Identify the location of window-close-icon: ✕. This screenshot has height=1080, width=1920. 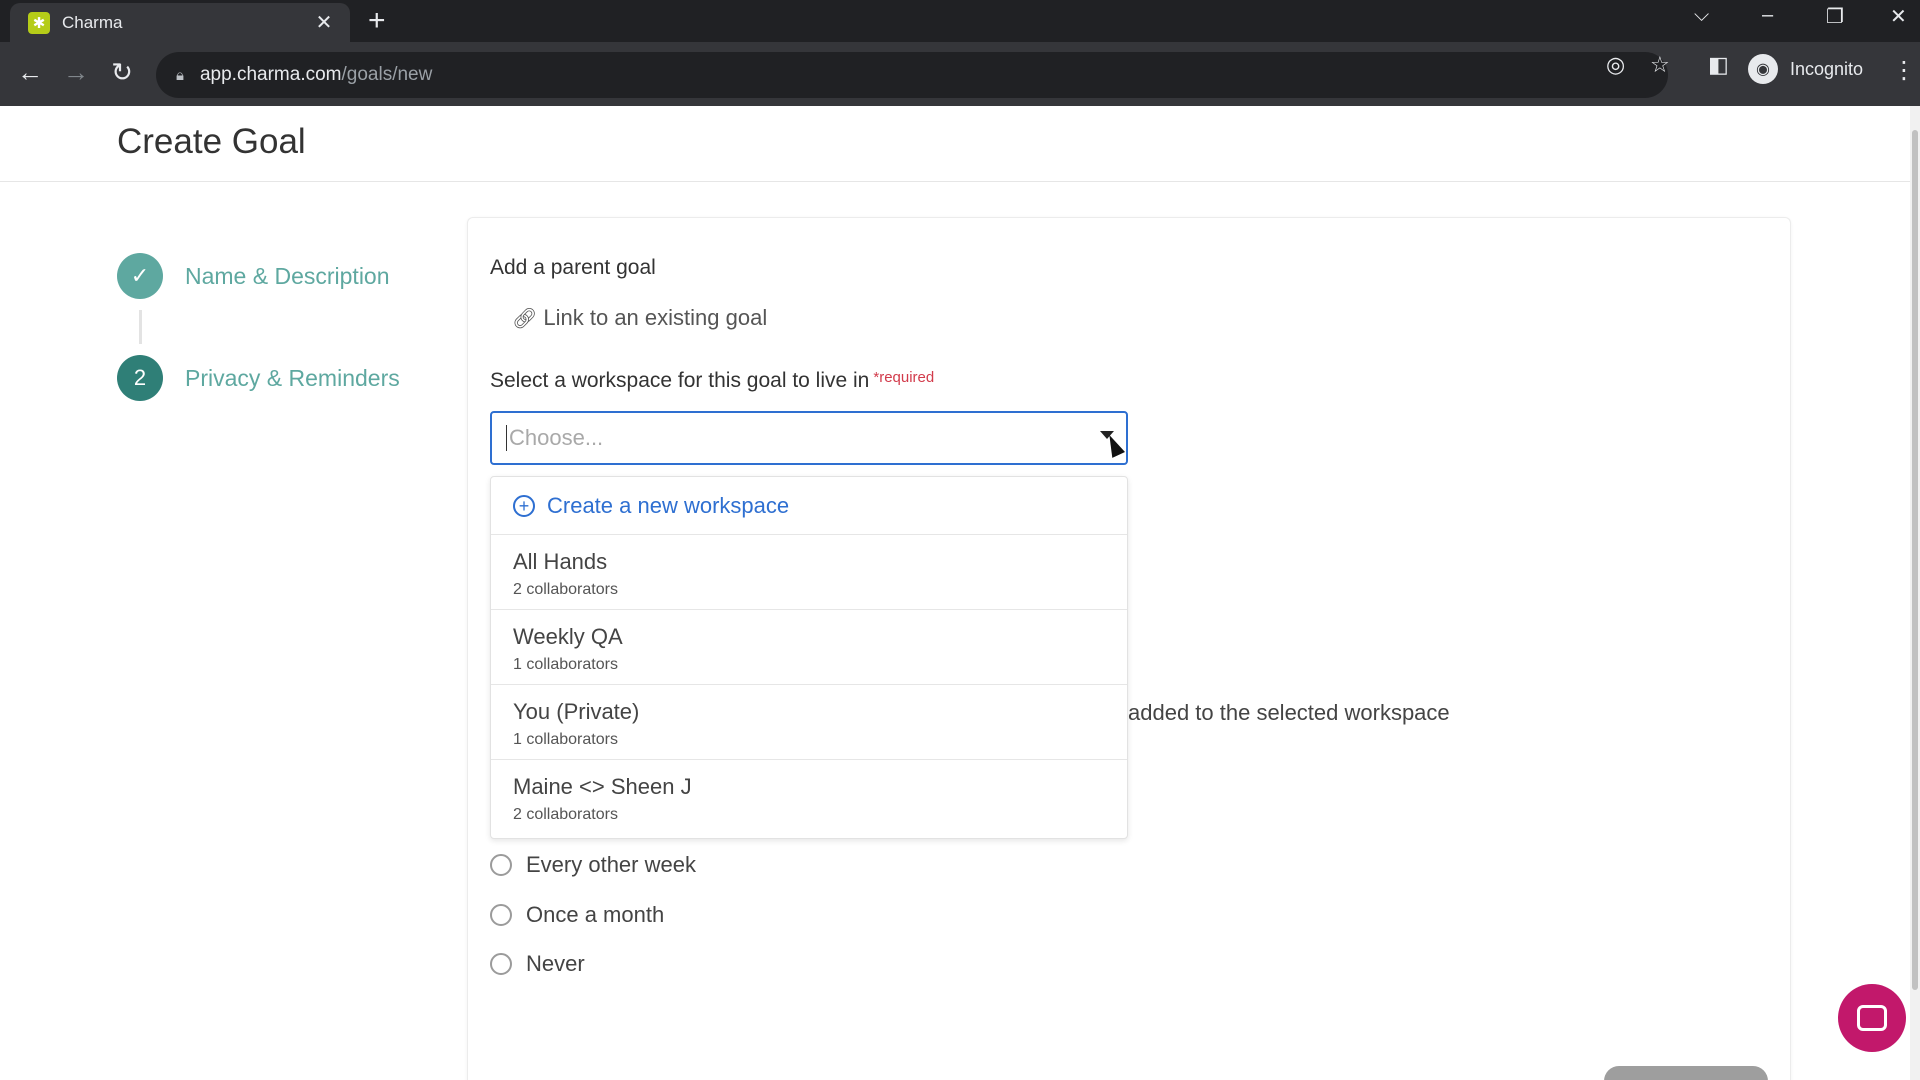
(1898, 16).